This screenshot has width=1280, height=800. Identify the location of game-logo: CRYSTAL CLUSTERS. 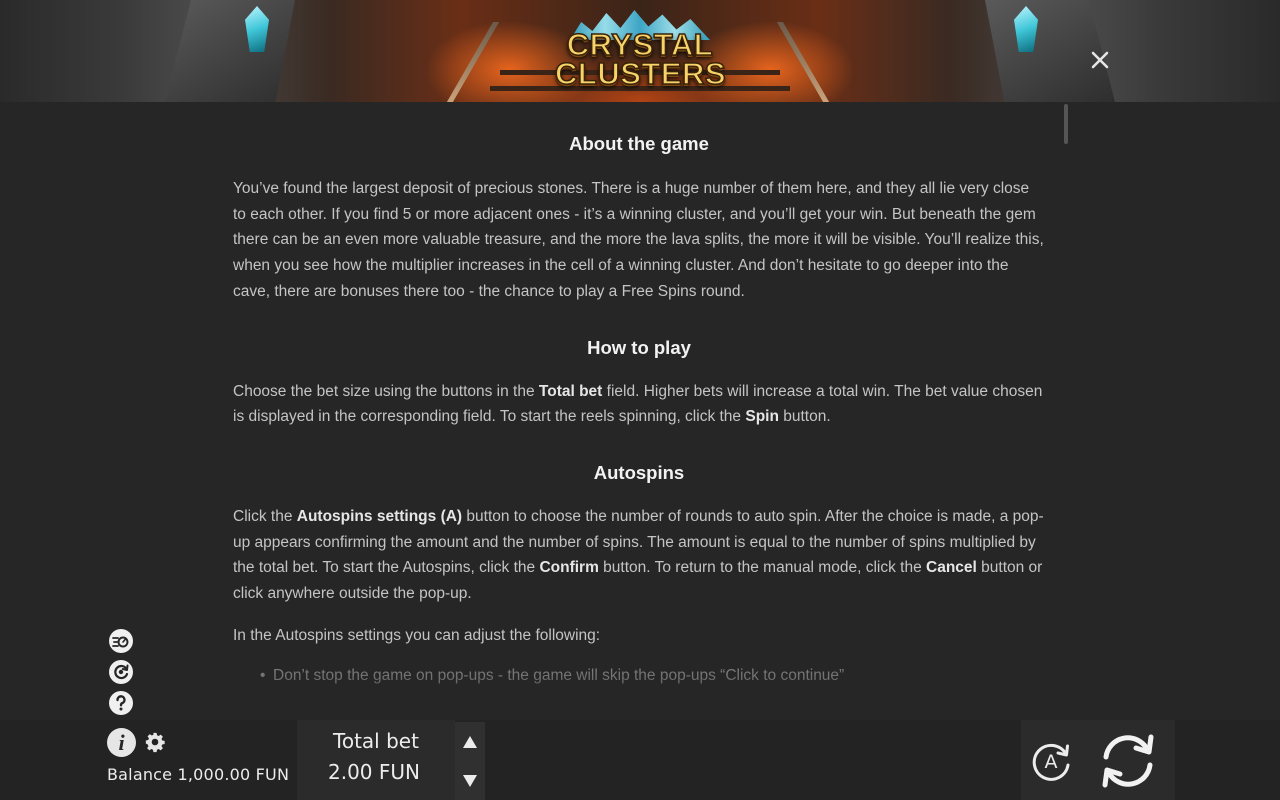
(640, 53).